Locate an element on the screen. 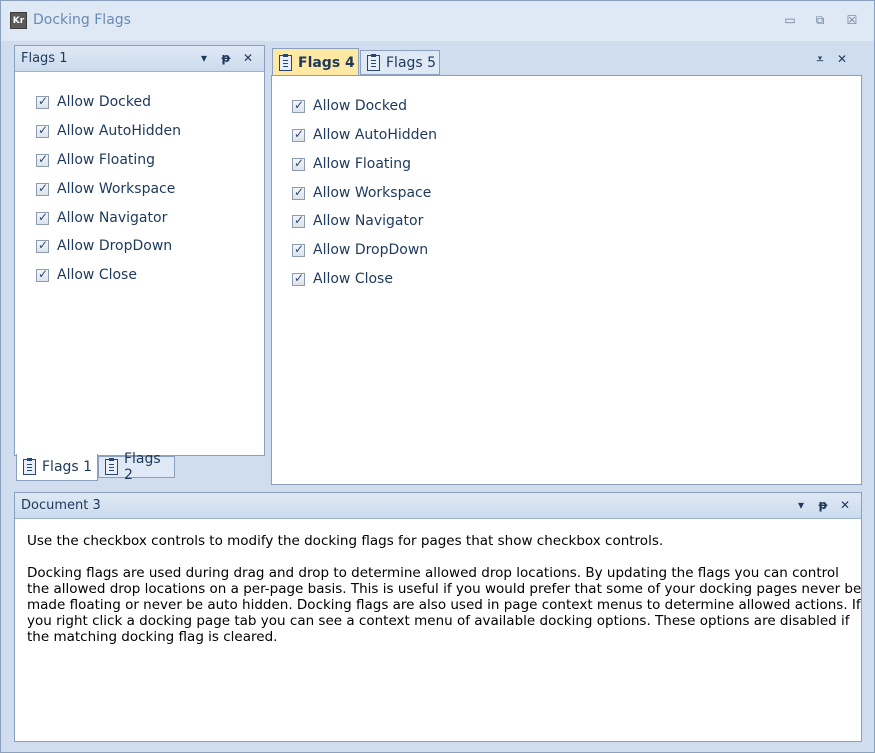  close-window-button: ☒ is located at coordinates (852, 20).